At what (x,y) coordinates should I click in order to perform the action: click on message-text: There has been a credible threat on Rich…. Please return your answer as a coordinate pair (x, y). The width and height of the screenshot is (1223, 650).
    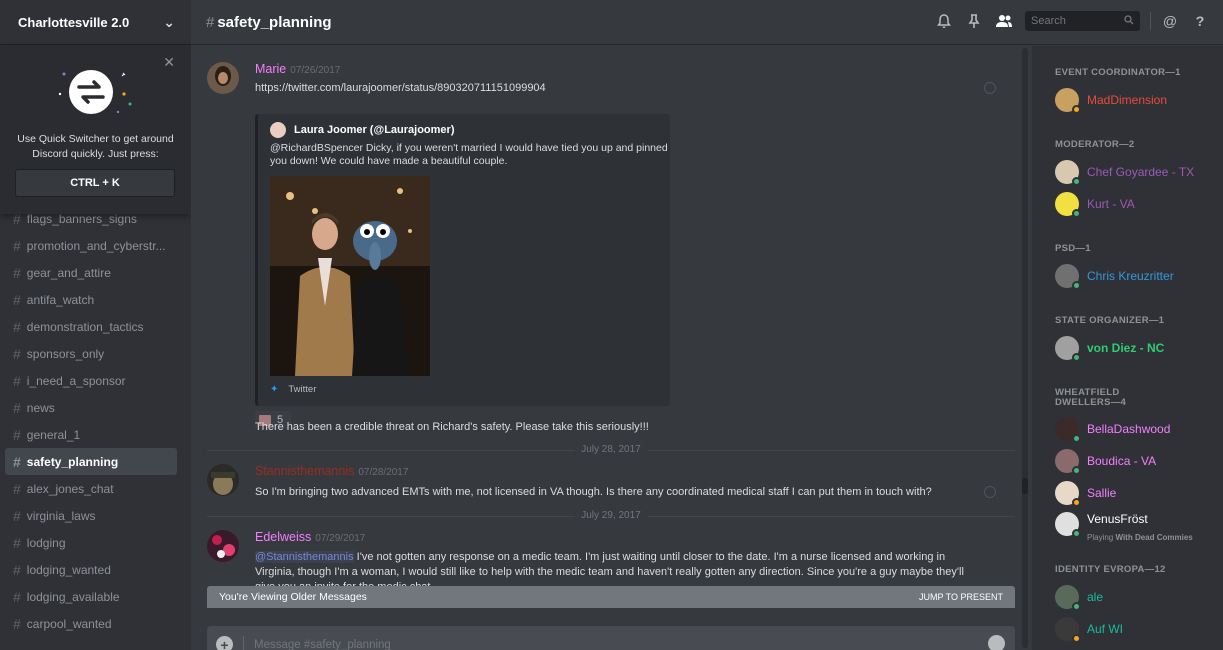
    Looking at the image, I should click on (452, 427).